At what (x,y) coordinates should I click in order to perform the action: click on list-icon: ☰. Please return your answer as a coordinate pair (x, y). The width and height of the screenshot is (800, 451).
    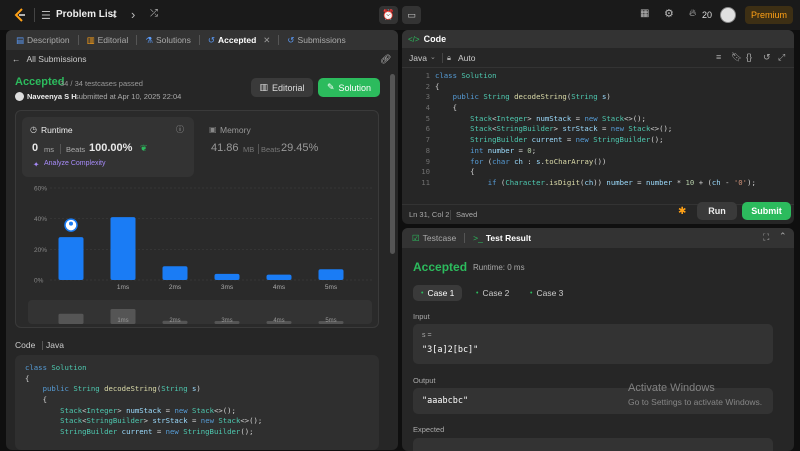
    Looking at the image, I should click on (46, 15).